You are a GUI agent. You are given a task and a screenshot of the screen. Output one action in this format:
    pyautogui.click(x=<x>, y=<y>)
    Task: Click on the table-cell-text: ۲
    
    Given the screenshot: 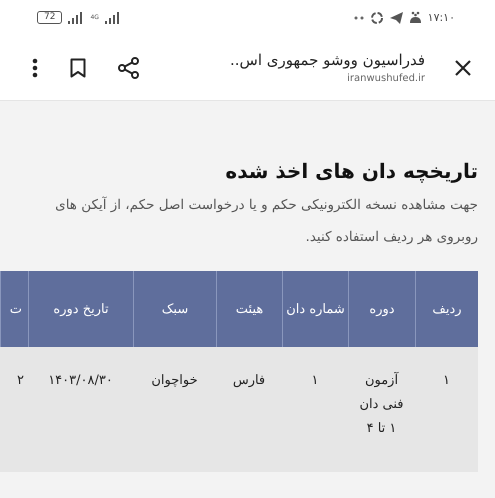 What is the action you would take?
    pyautogui.click(x=20, y=381)
    